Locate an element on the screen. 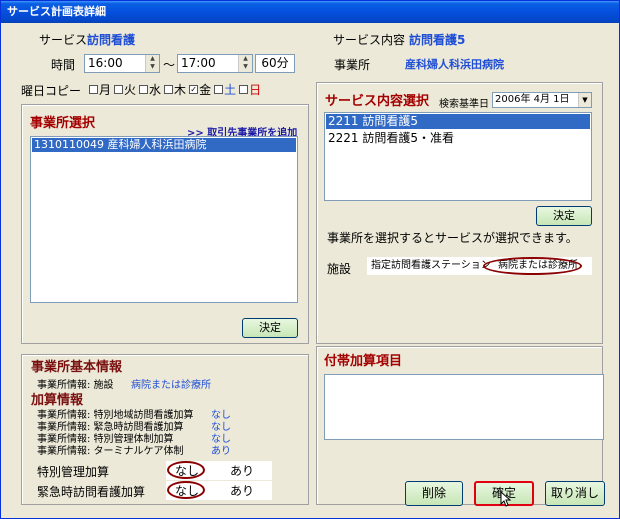 The image size is (620, 519). service-content-value: 訪問看護5 is located at coordinates (437, 40).